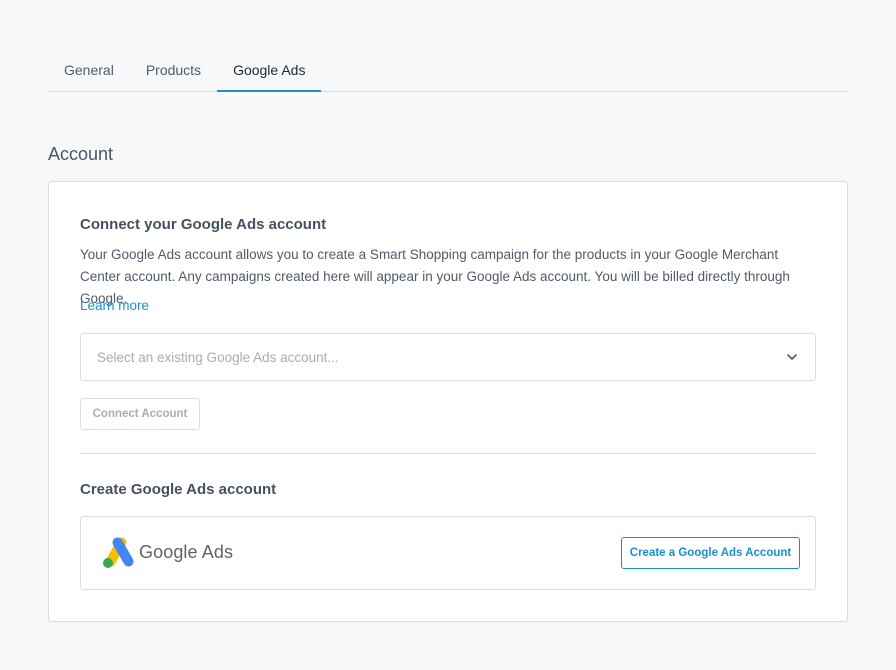  Describe the element at coordinates (186, 551) in the screenshot. I see `google-ads-logo-text: Google Ads` at that location.